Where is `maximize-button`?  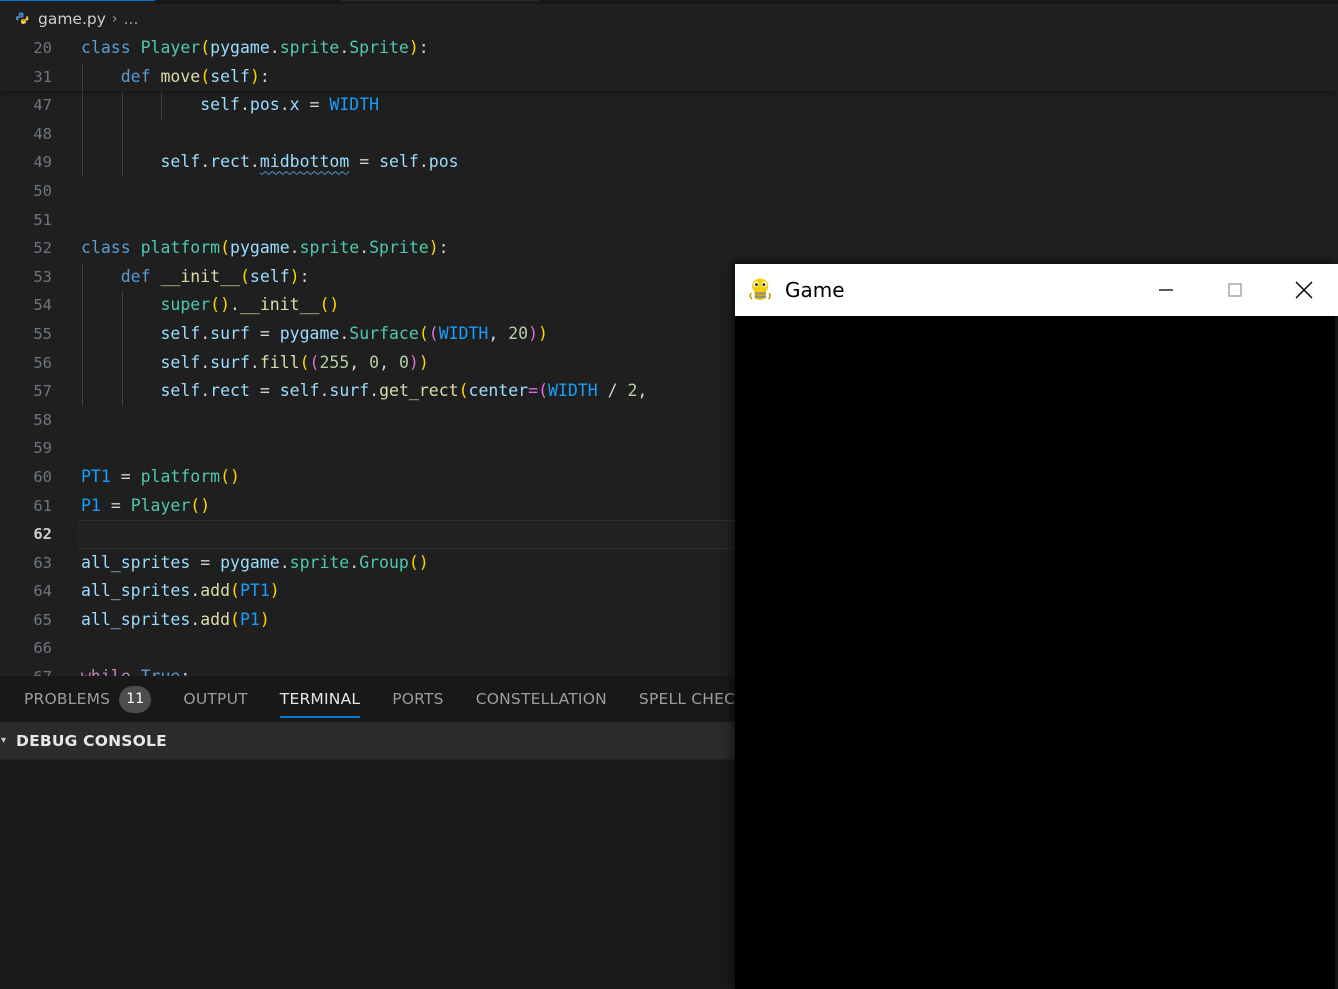
maximize-button is located at coordinates (1234, 290).